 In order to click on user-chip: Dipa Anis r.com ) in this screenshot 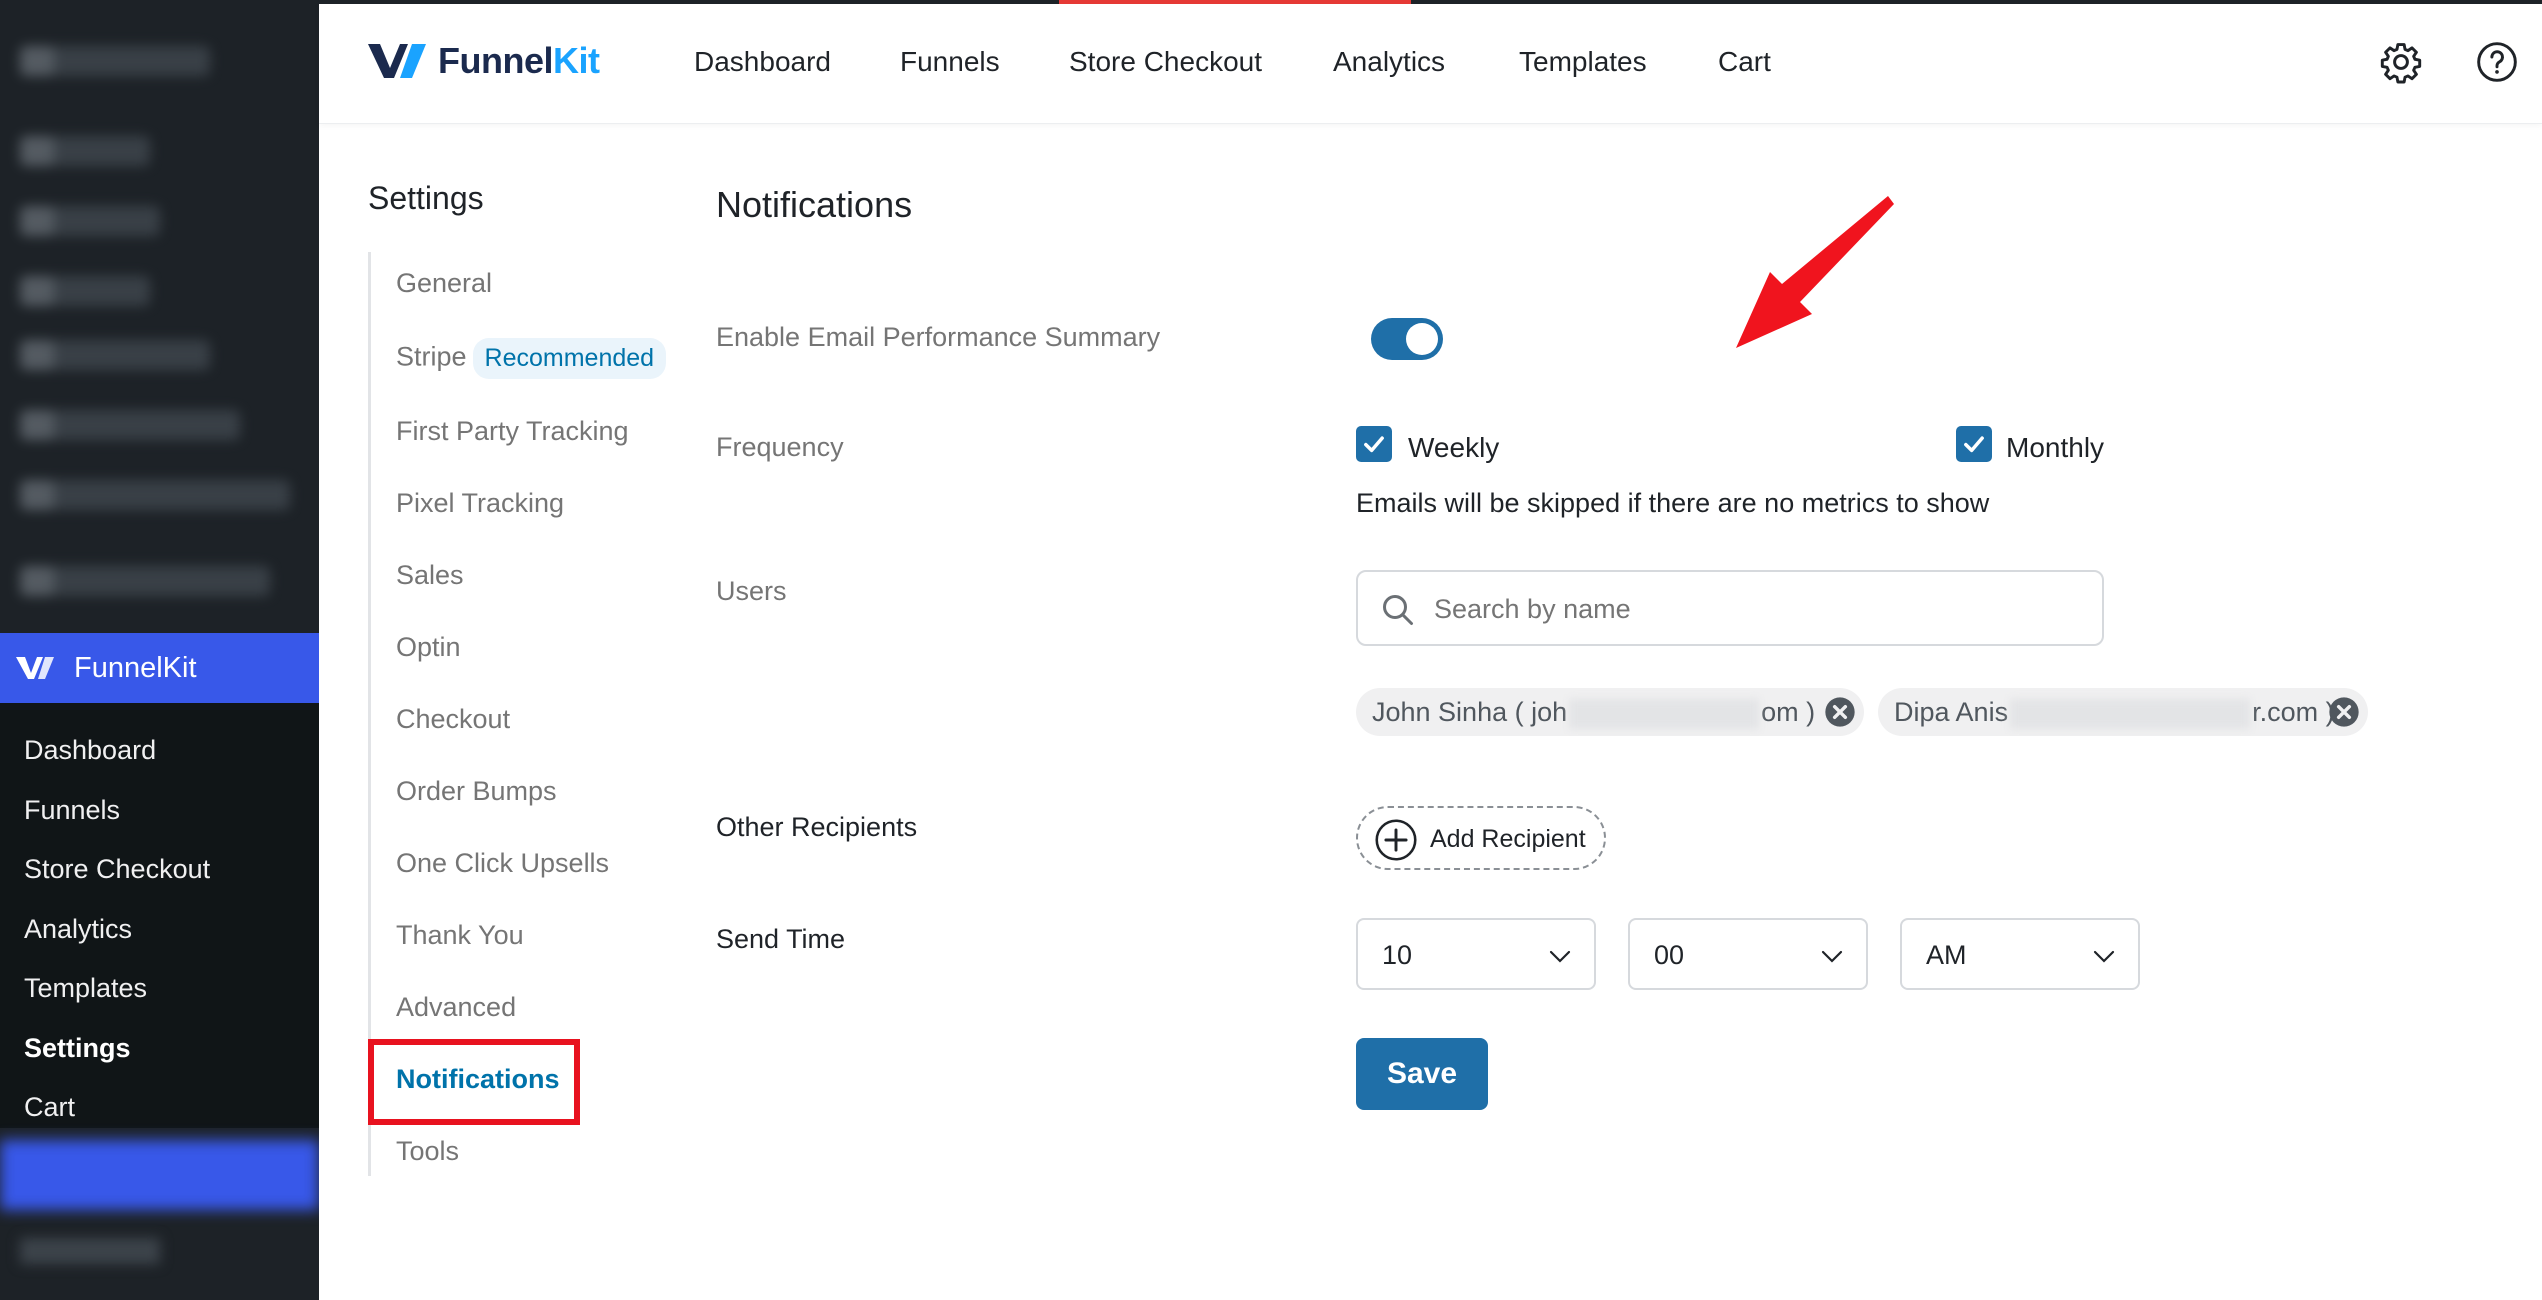, I will do `click(2123, 712)`.